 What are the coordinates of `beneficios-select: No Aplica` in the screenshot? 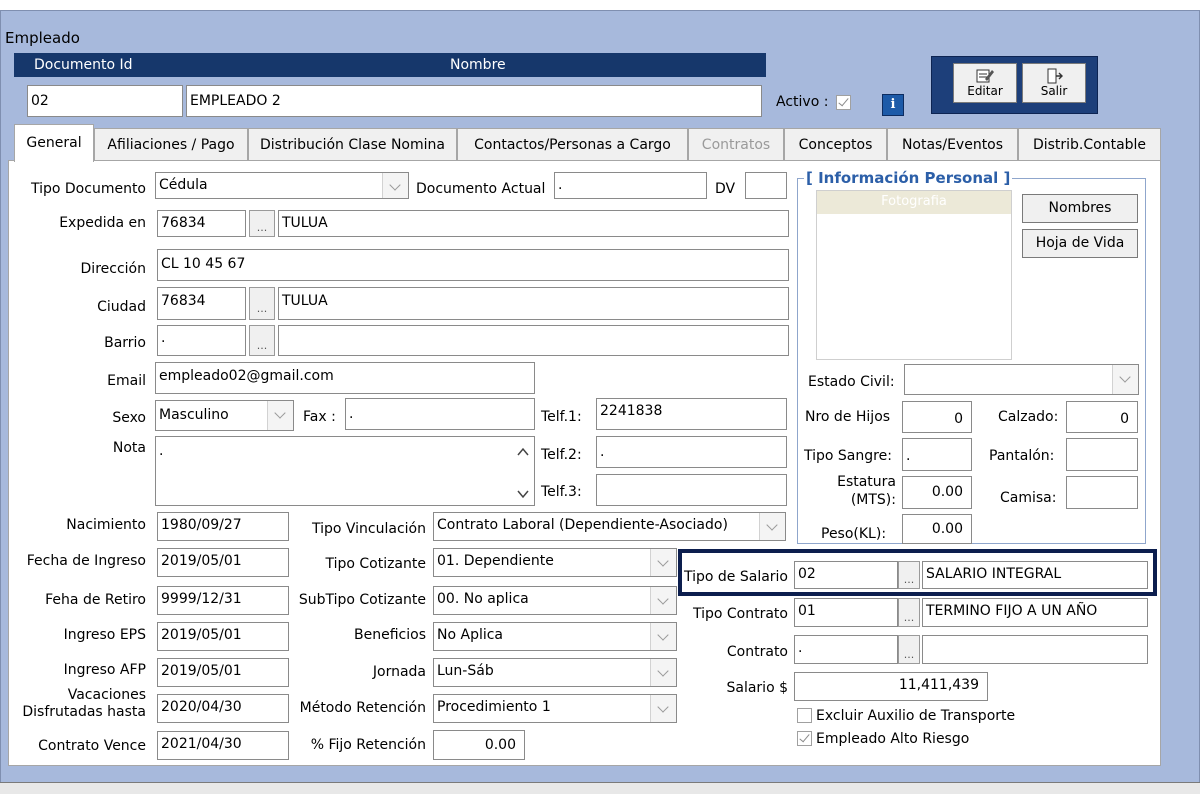 It's located at (555, 636).